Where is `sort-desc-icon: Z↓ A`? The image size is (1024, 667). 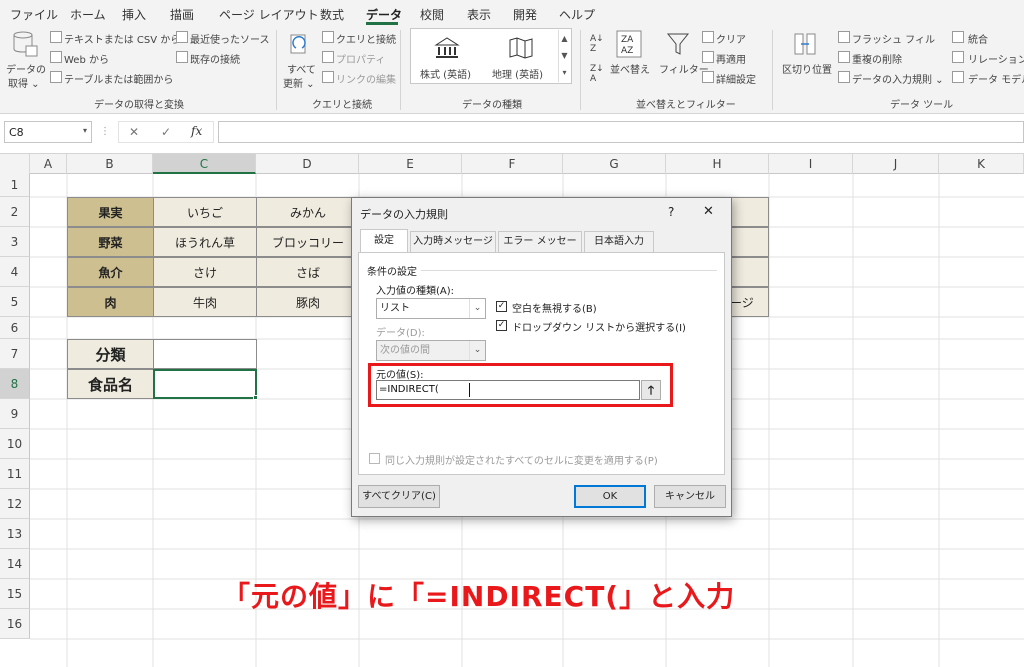
sort-desc-icon: Z↓ A is located at coordinates (597, 74).